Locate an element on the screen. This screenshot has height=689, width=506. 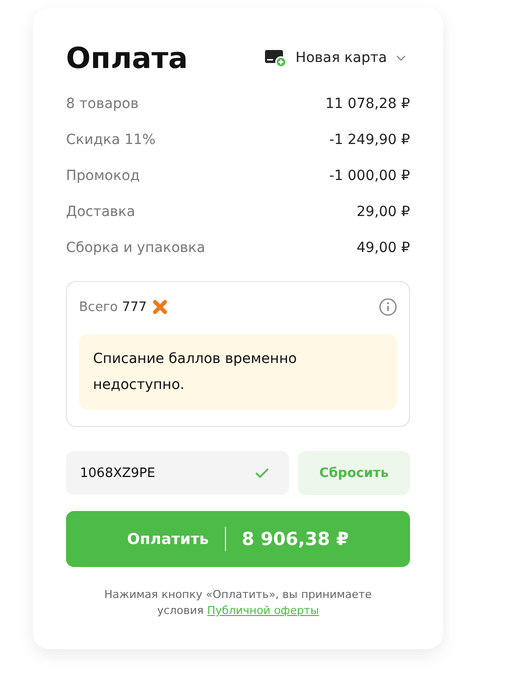
summary-label: Скидка 11% is located at coordinates (111, 140).